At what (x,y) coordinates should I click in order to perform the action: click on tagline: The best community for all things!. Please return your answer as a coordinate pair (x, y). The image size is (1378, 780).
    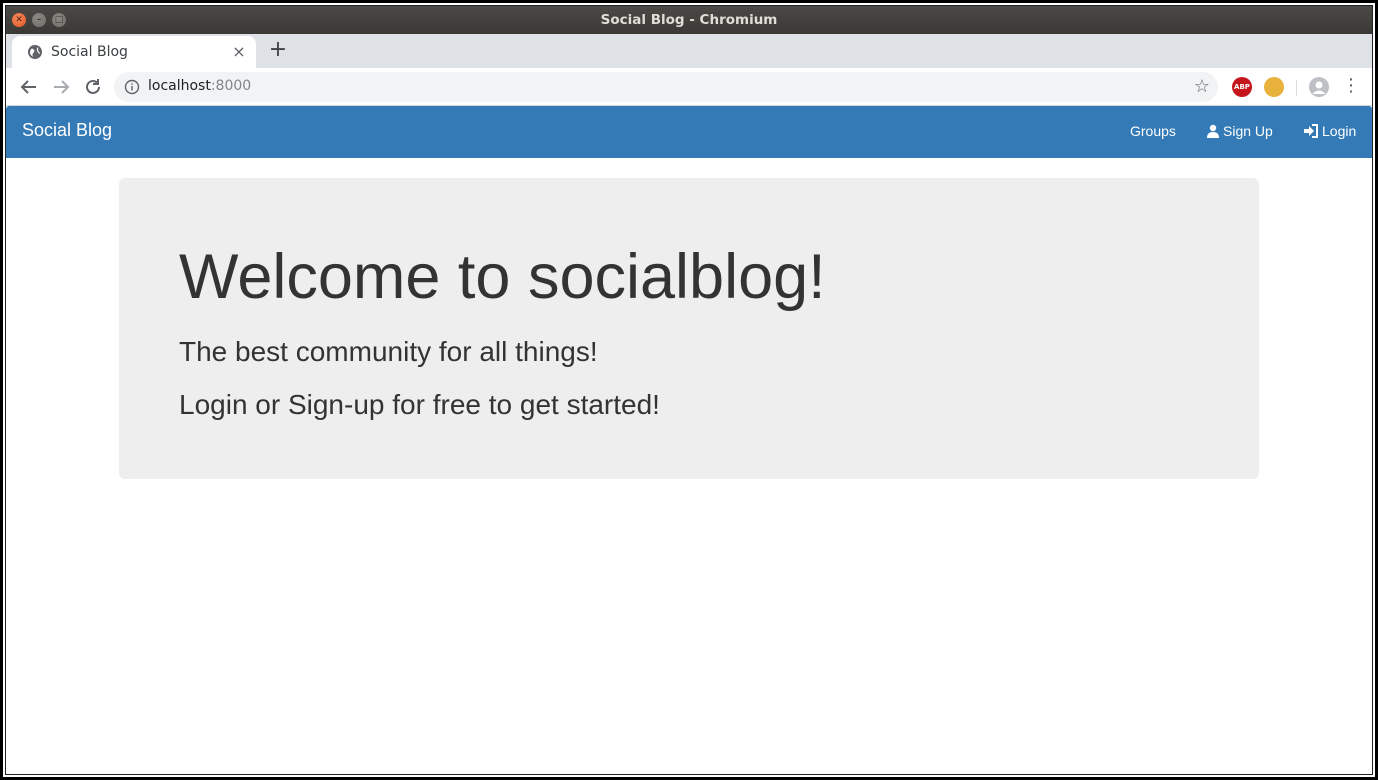
    Looking at the image, I should click on (388, 351).